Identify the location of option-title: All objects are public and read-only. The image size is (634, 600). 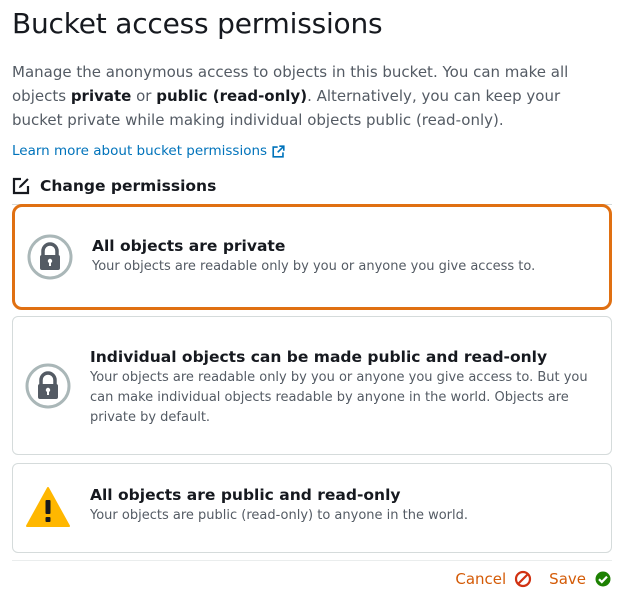
(245, 495).